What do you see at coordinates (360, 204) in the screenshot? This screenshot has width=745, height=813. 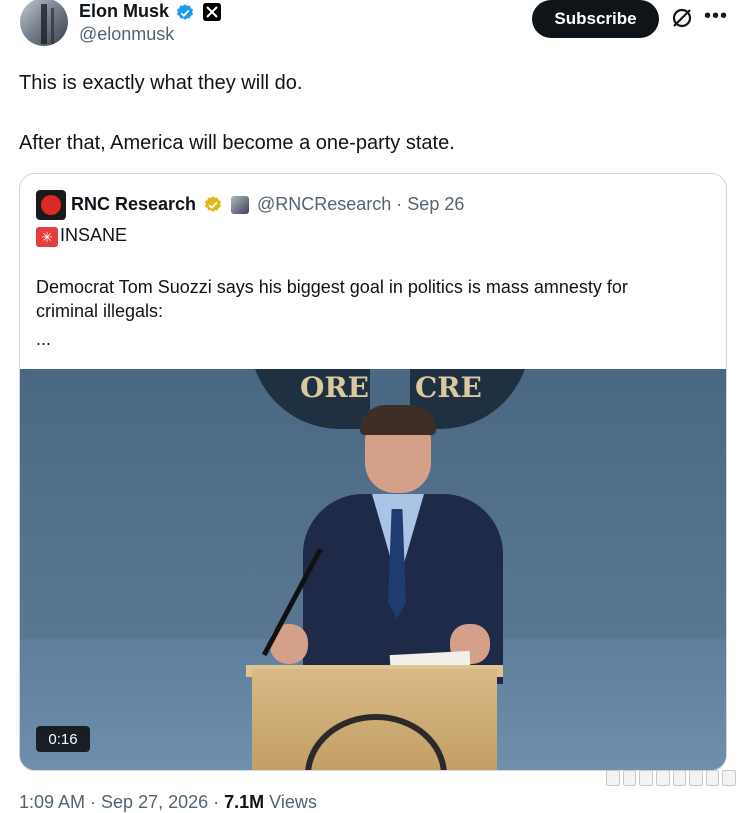 I see `quoted-handle-date: @RNCResearch · Sep 26` at bounding box center [360, 204].